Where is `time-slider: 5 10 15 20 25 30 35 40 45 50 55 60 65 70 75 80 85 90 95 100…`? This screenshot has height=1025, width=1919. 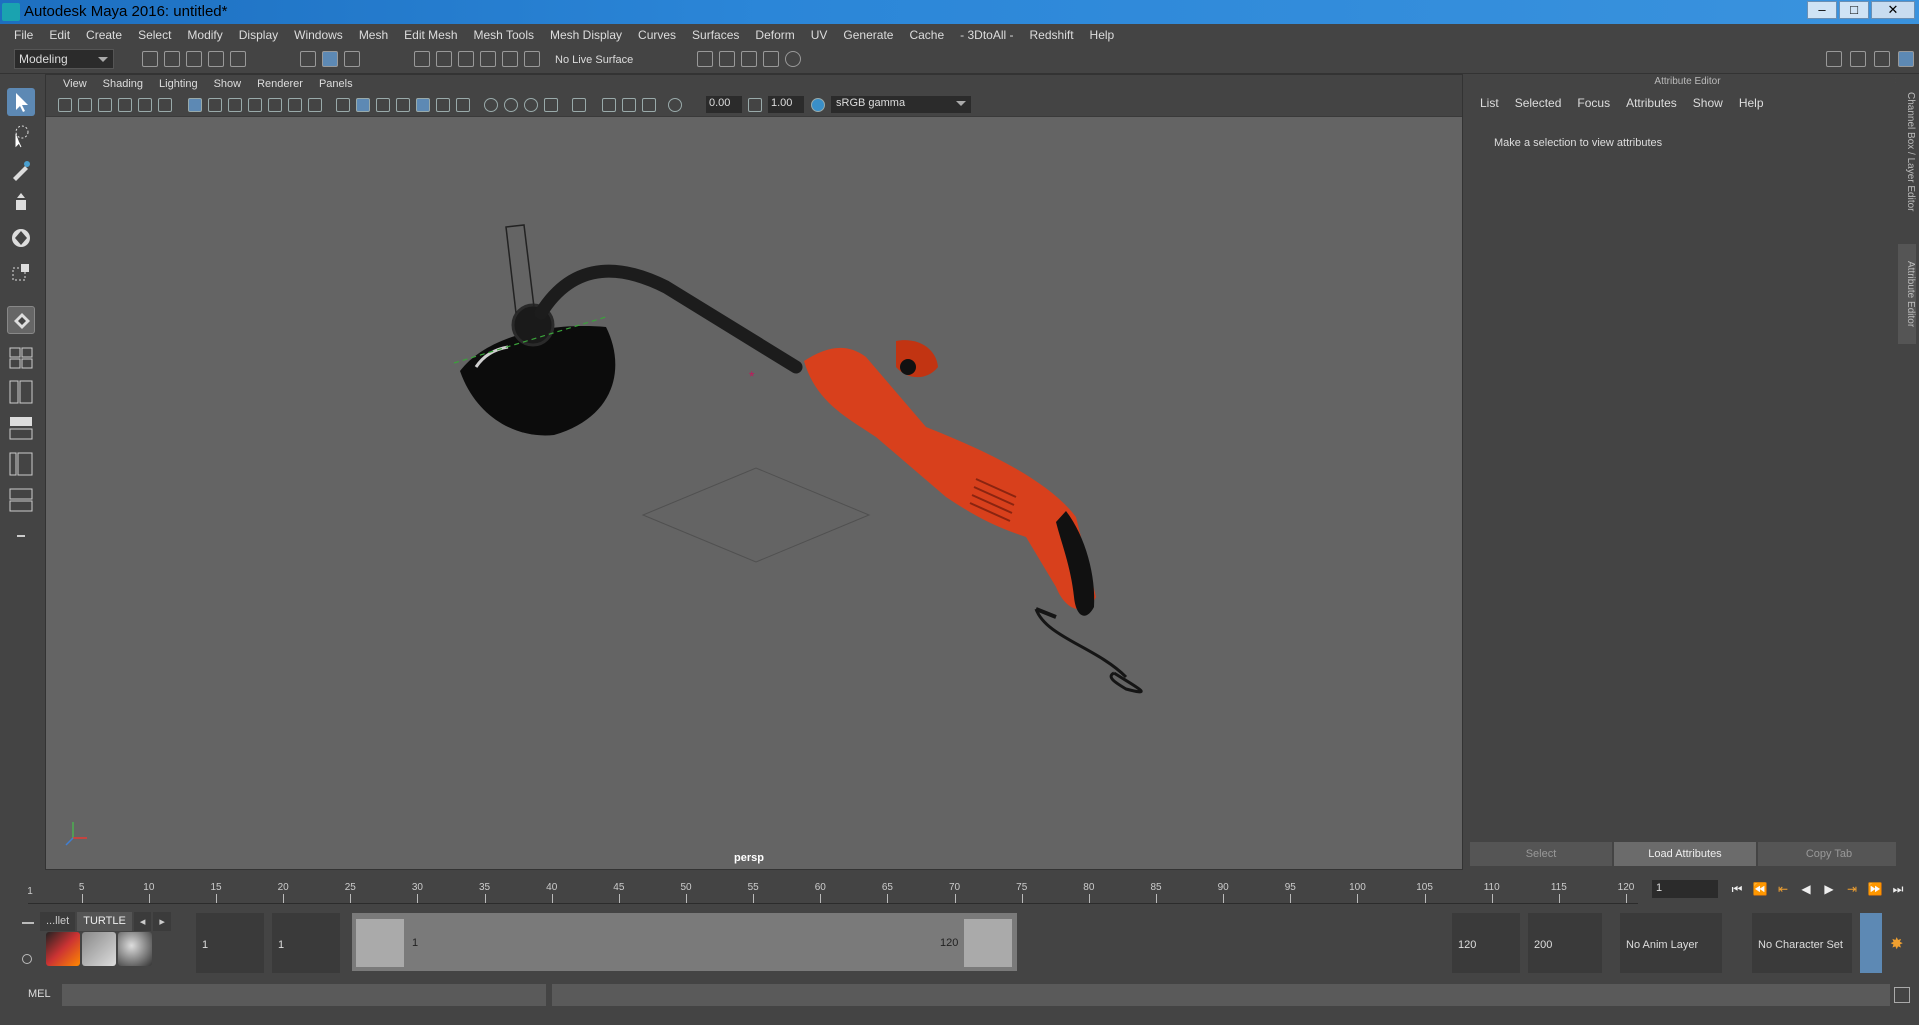 time-slider: 5 10 15 20 25 30 35 40 45 50 55 60 65 70 75 80 85 90 95 100… is located at coordinates (959, 890).